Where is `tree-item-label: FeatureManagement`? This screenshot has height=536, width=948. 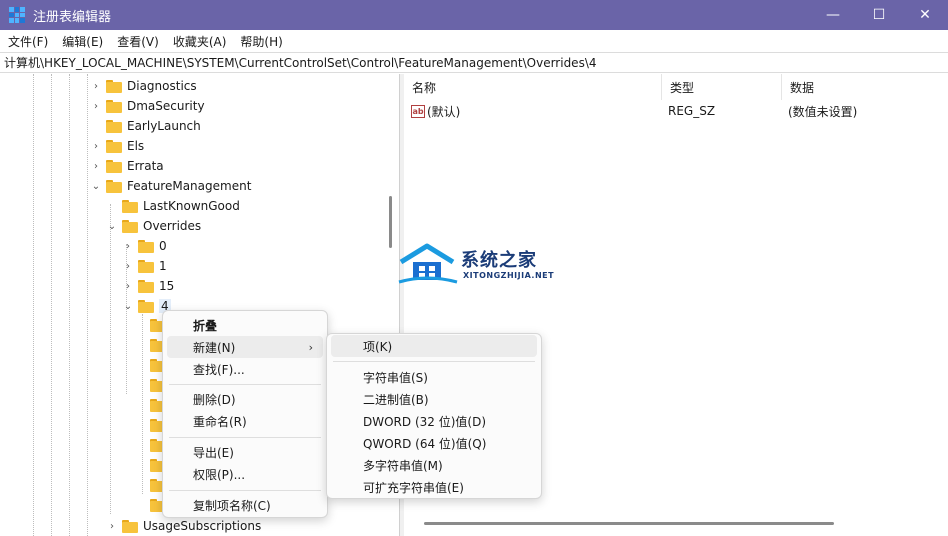 tree-item-label: FeatureManagement is located at coordinates (189, 186).